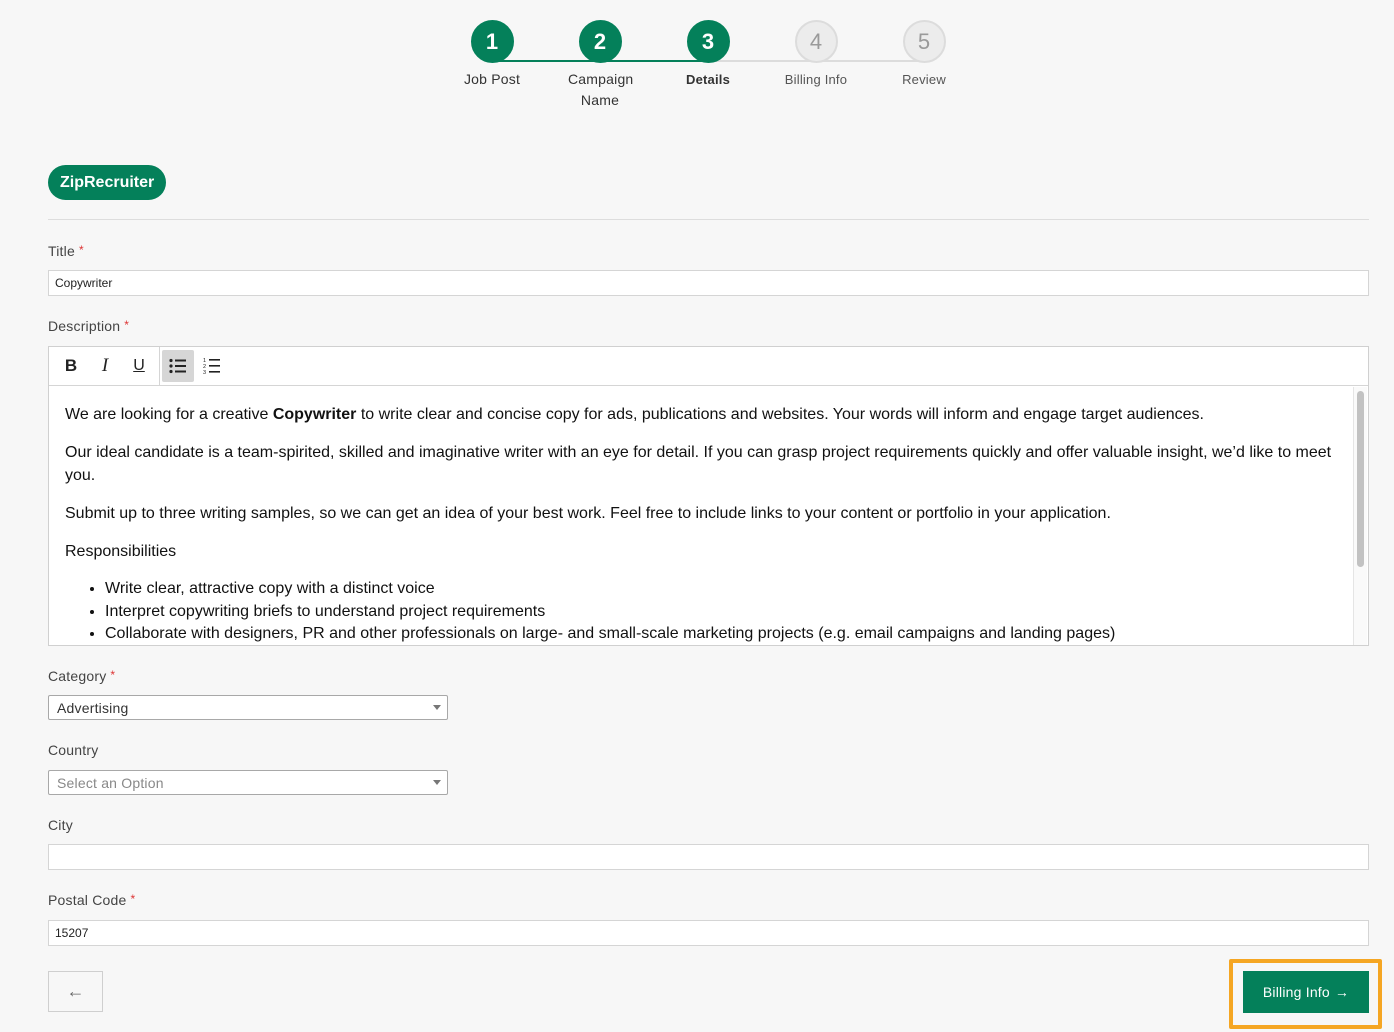 The height and width of the screenshot is (1032, 1394). What do you see at coordinates (110, 783) in the screenshot?
I see `country-placeholder: Select an Option` at bounding box center [110, 783].